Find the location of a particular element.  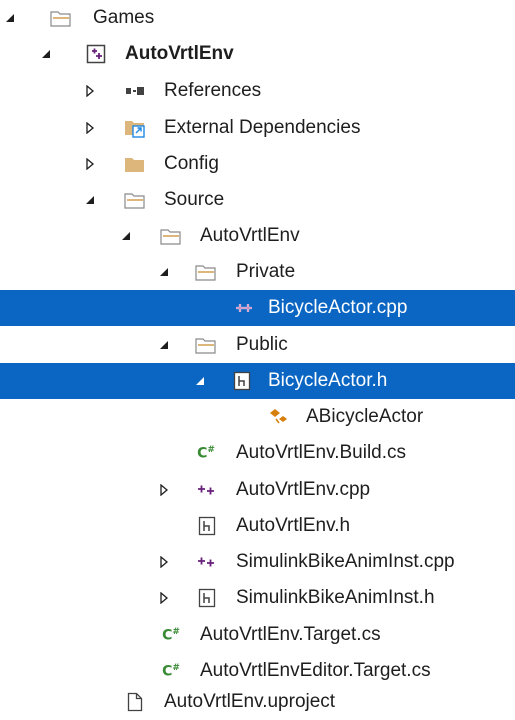

external-dependencies-icon is located at coordinates (135, 128).